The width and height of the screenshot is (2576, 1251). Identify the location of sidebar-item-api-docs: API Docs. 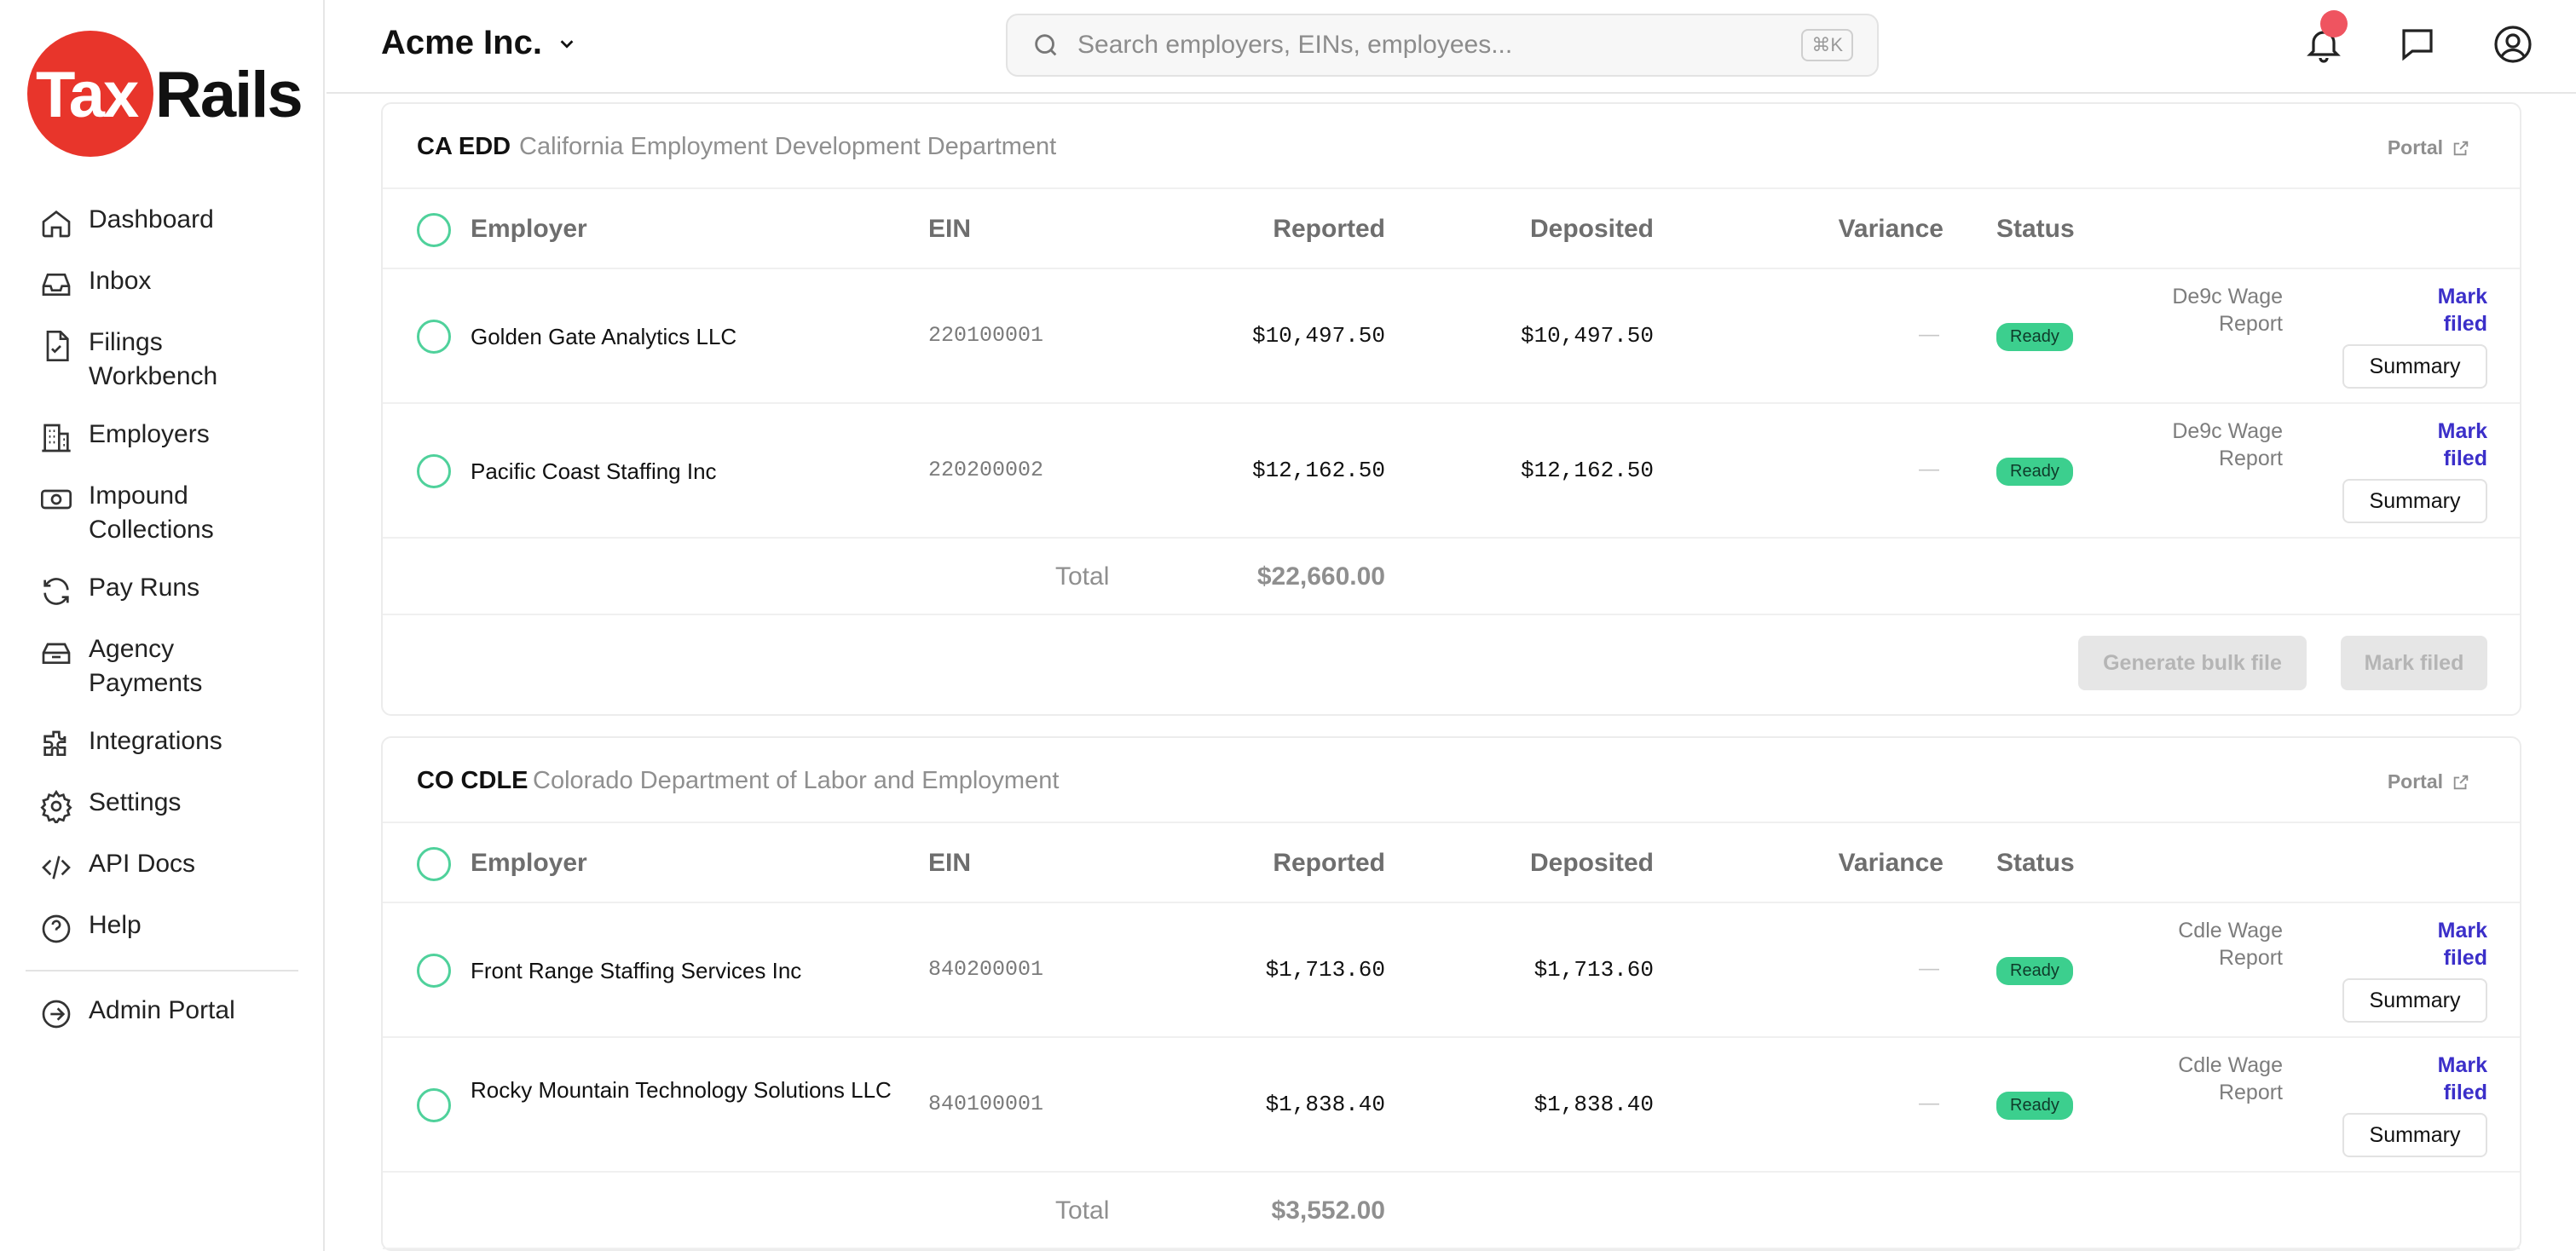
(162, 866).